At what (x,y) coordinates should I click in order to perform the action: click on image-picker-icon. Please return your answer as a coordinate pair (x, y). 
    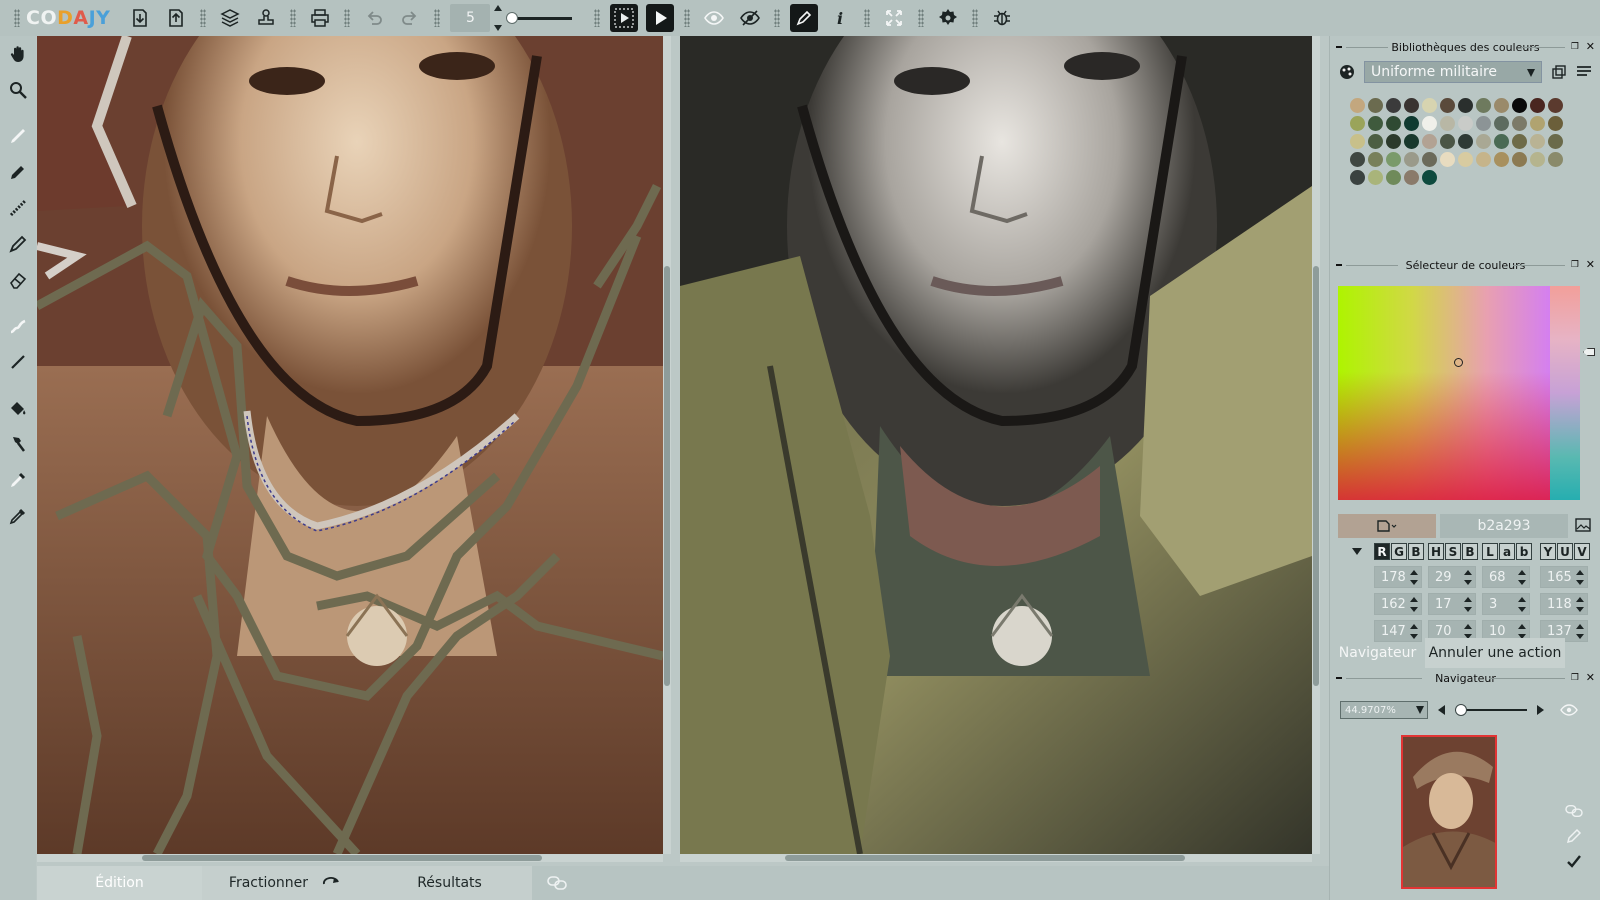
    Looking at the image, I should click on (1583, 525).